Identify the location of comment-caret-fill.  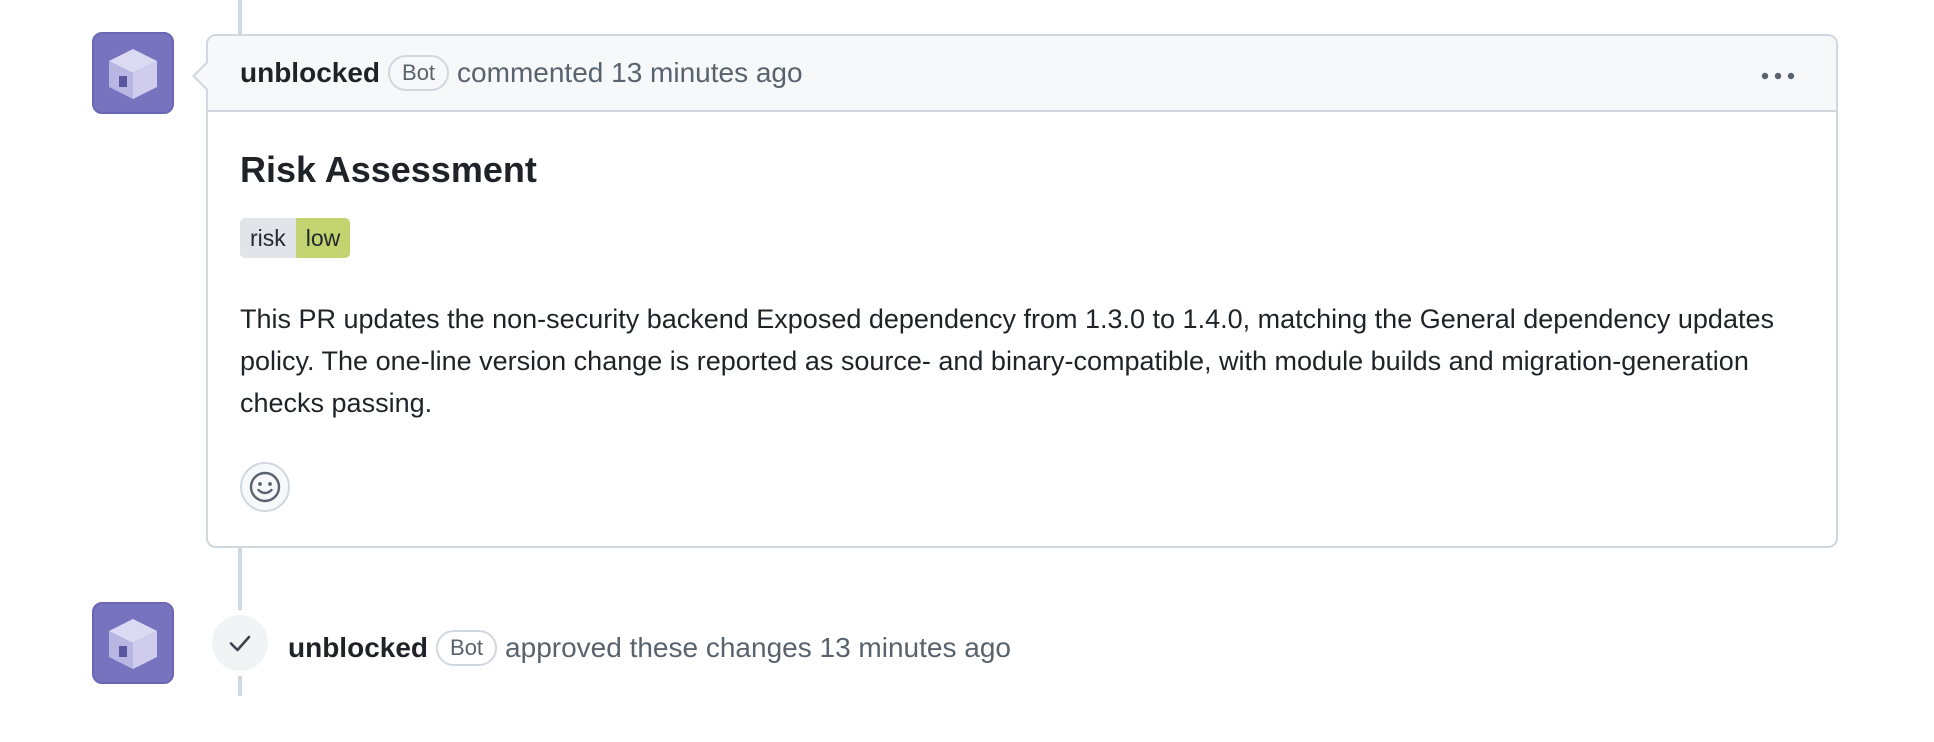
(202, 76).